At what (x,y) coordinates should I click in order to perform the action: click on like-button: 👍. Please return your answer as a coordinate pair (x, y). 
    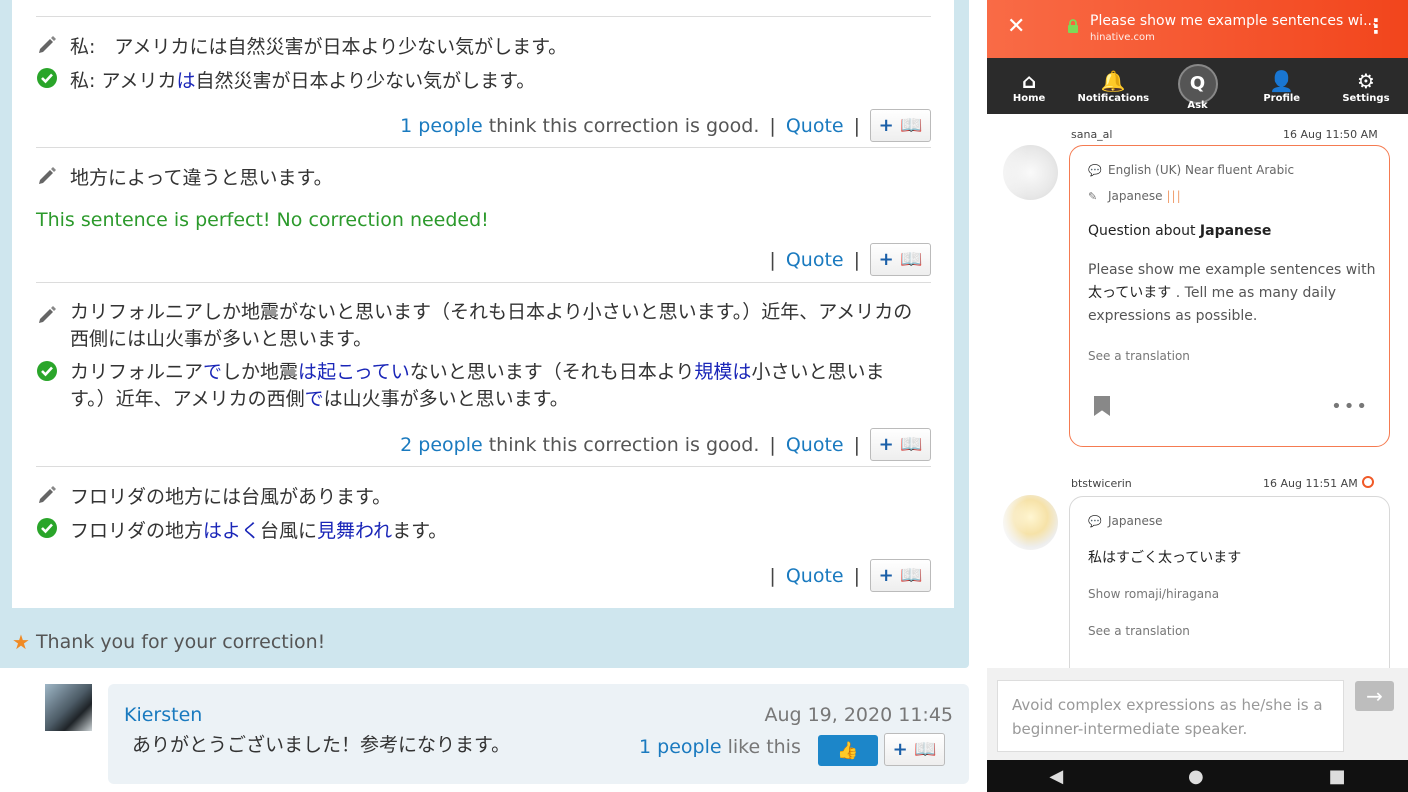
    Looking at the image, I should click on (848, 750).